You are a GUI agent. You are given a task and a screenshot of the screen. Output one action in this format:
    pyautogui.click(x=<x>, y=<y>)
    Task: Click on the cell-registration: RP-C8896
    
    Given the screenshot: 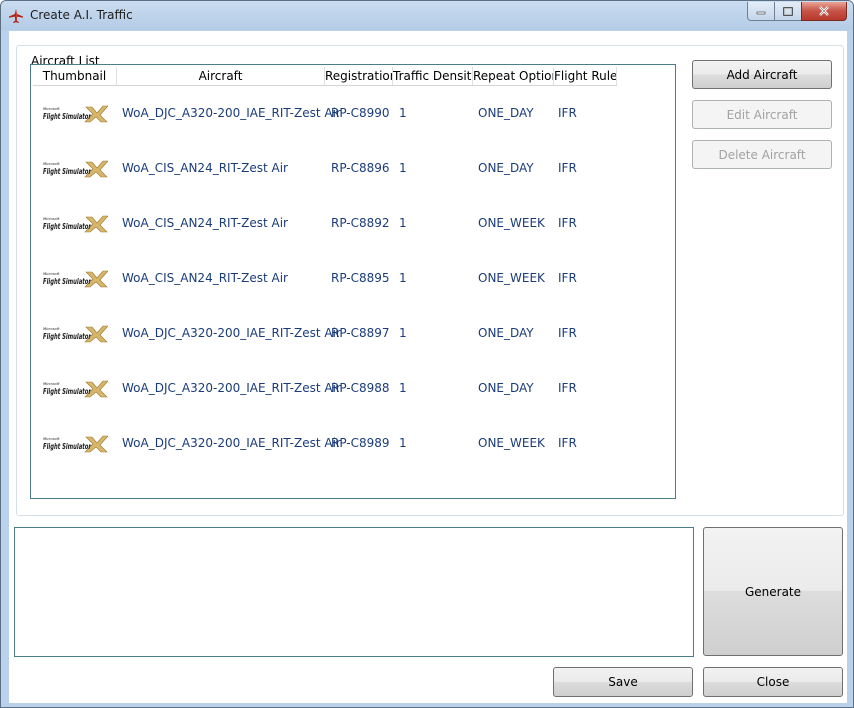 What is the action you would take?
    pyautogui.click(x=360, y=168)
    